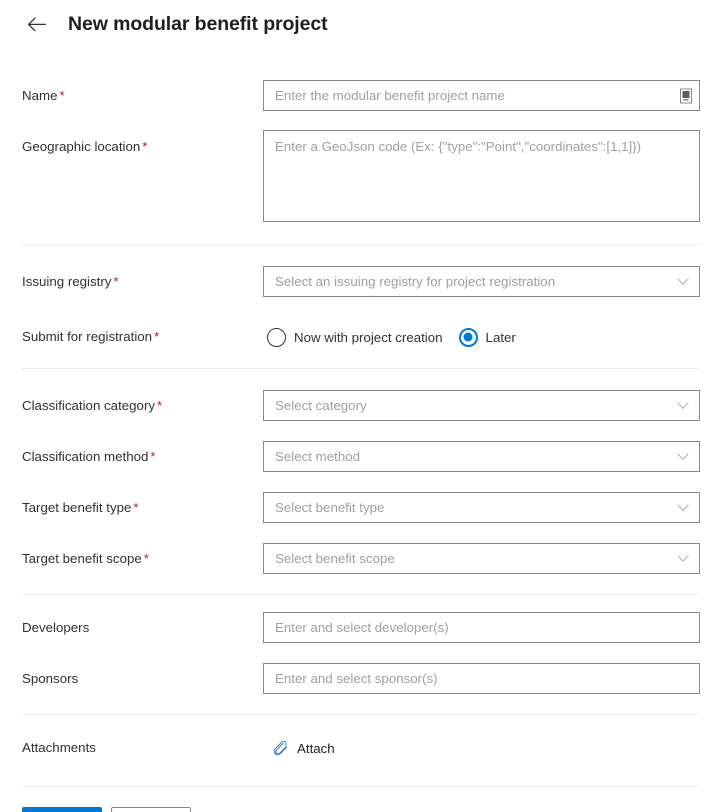  I want to click on arrow-left-icon, so click(36, 24).